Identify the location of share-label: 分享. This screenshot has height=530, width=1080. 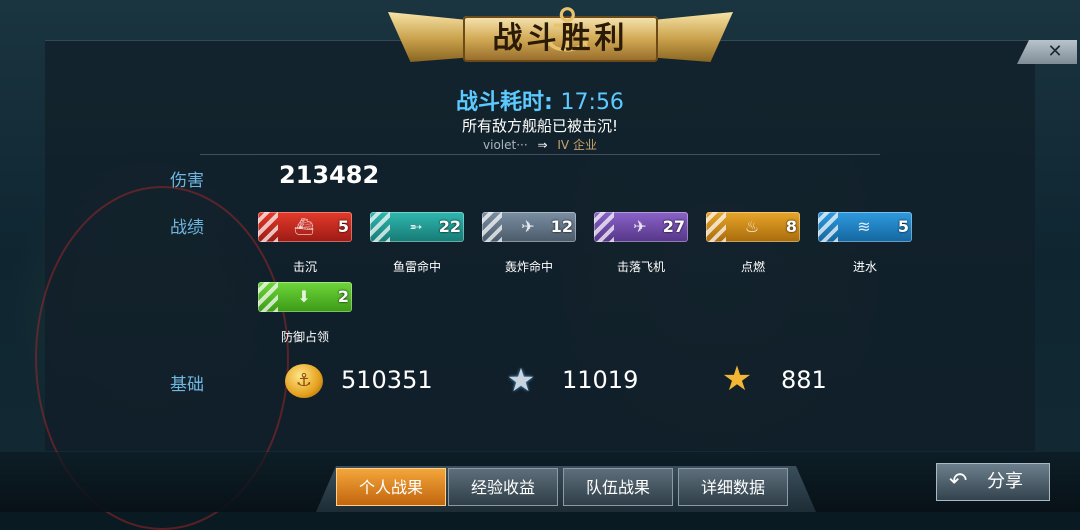
(1005, 481).